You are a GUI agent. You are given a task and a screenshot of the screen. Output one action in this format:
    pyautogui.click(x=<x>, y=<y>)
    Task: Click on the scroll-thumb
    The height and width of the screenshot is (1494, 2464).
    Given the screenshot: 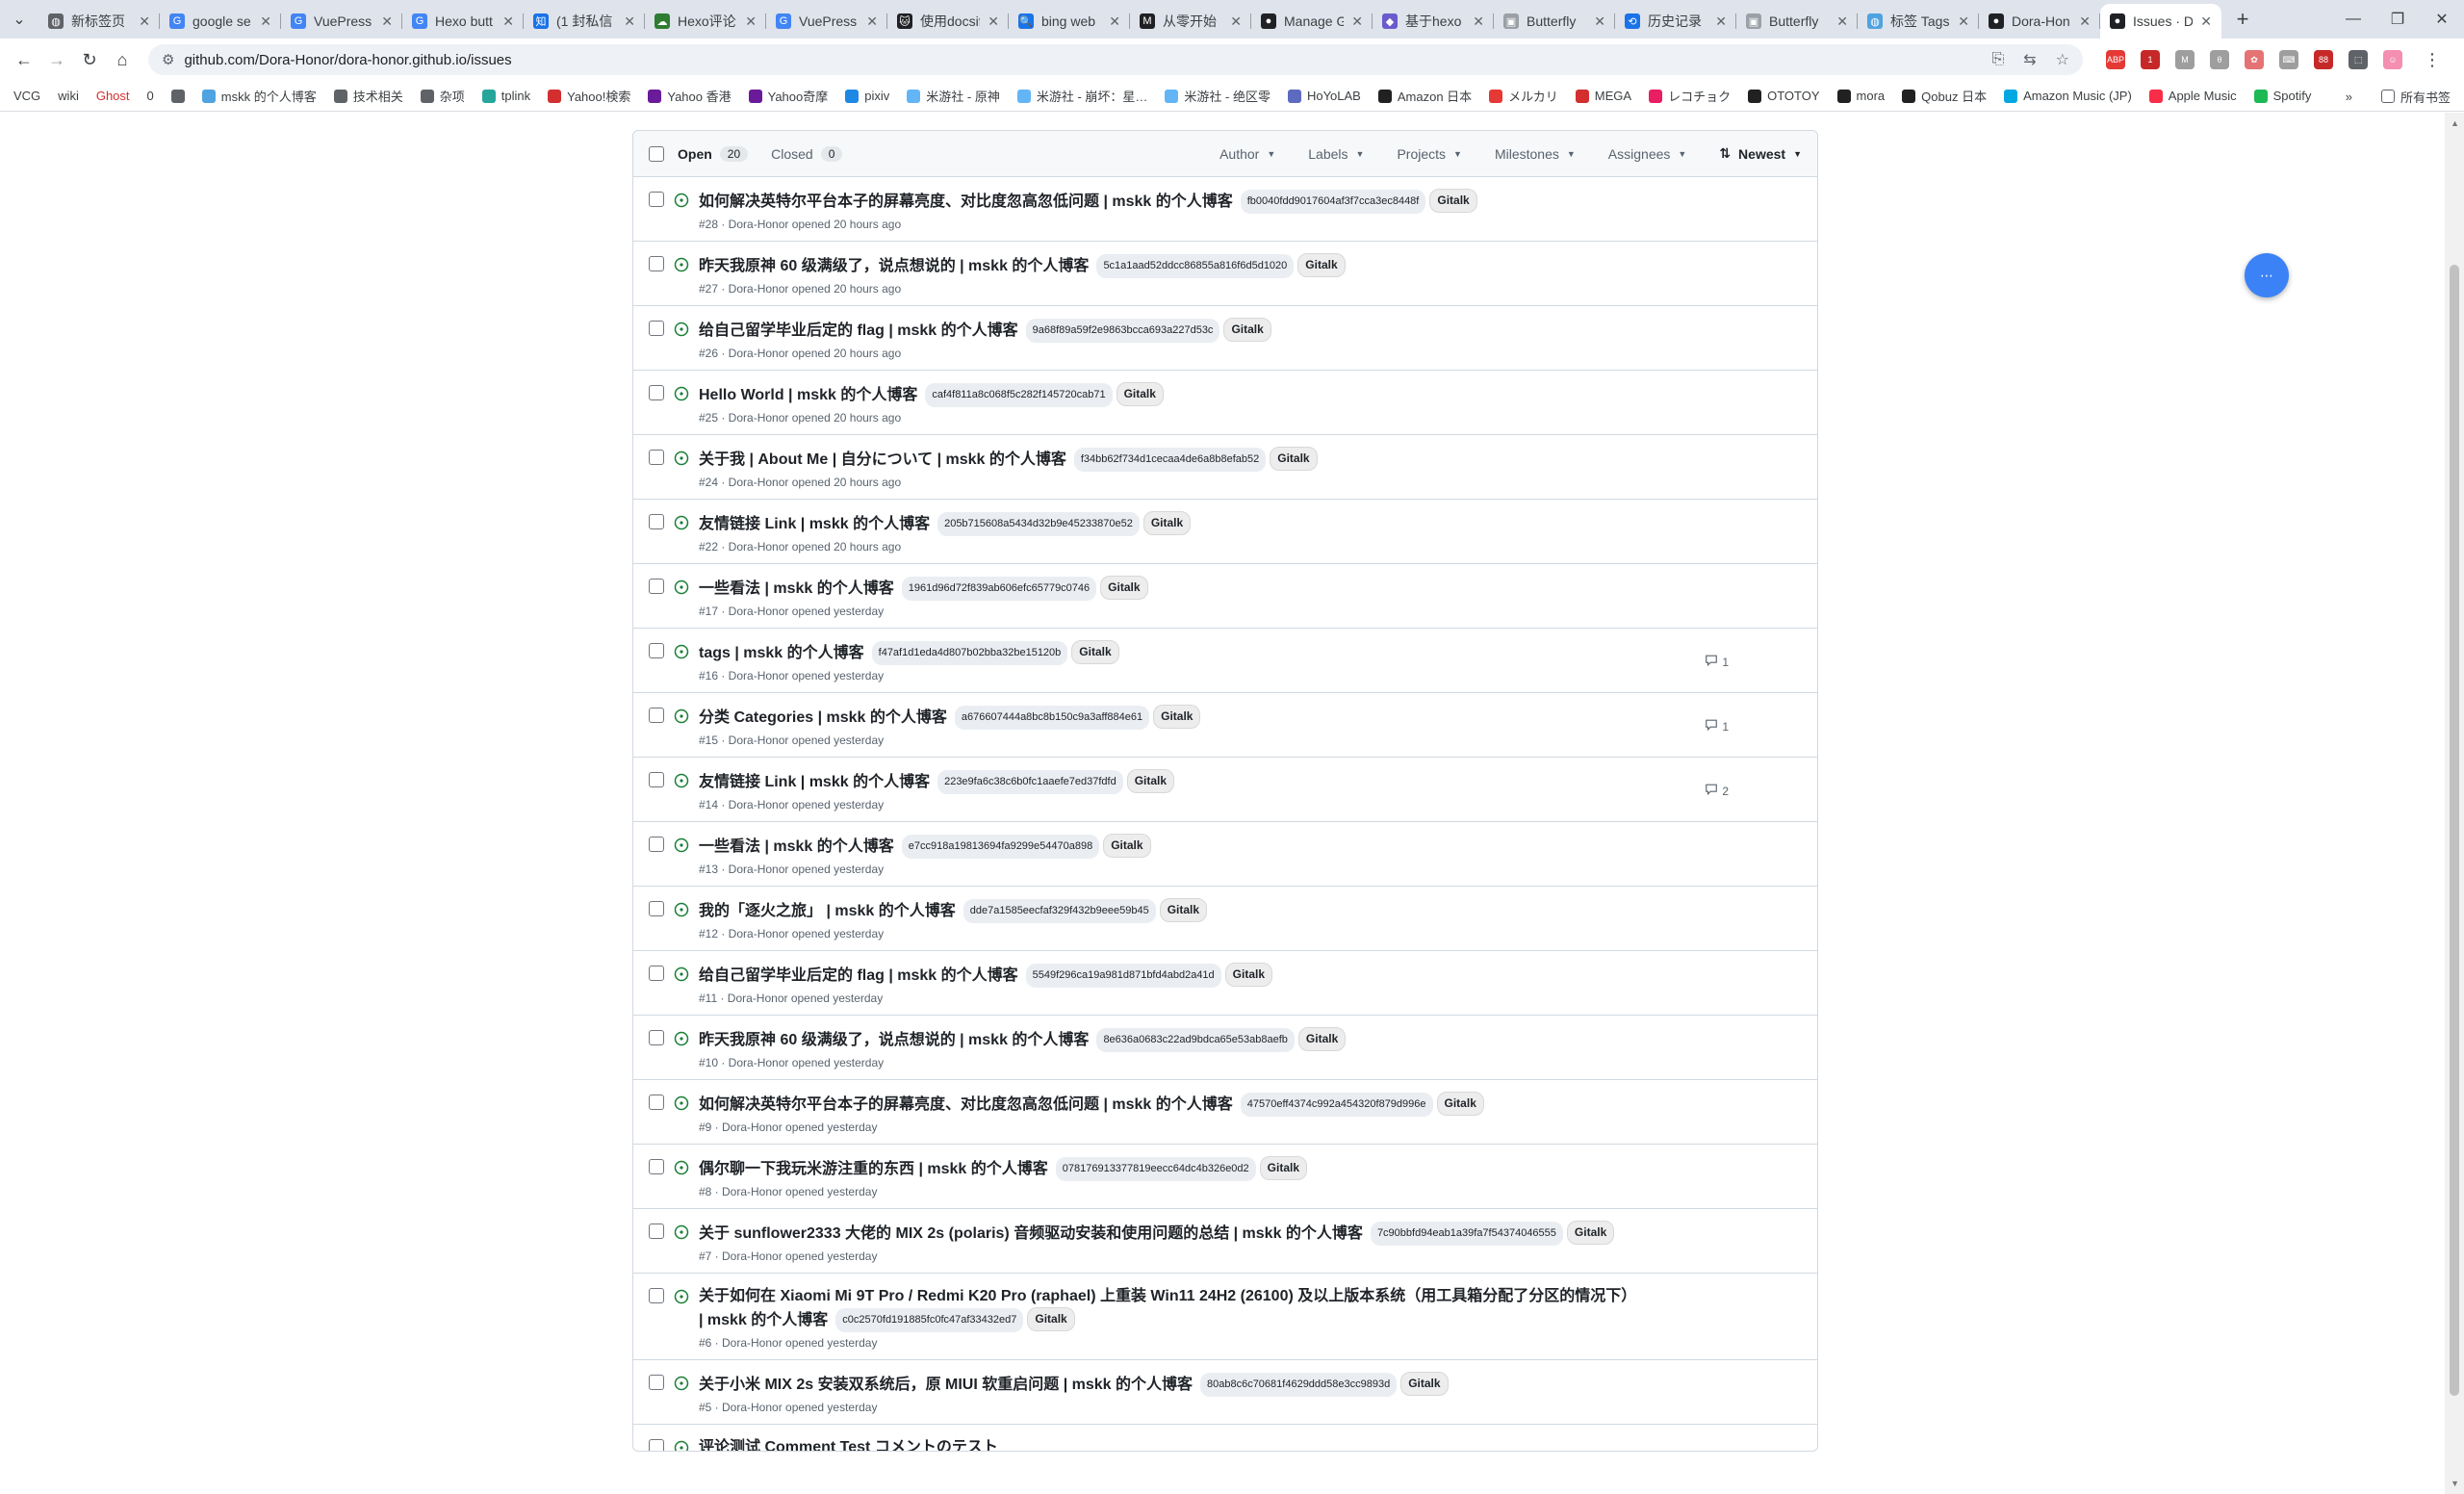 What is the action you would take?
    pyautogui.click(x=2454, y=830)
    